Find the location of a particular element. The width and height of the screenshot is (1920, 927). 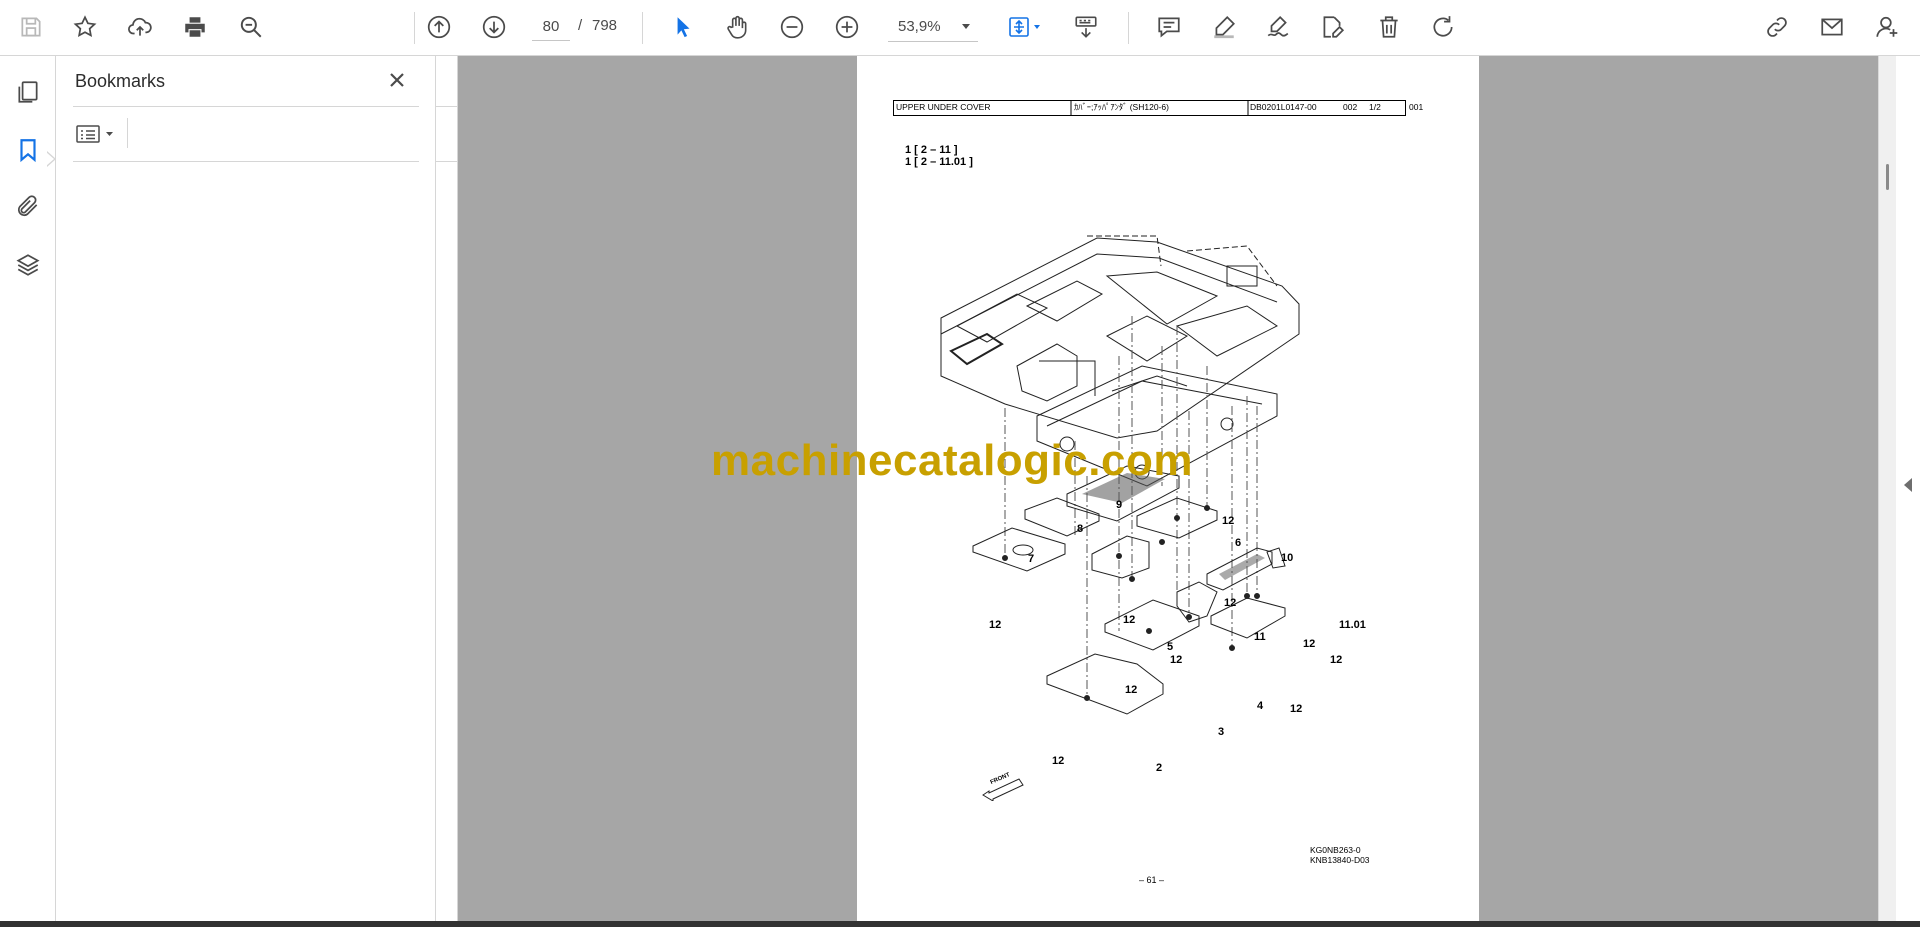

header-sheet-count: 1/2 is located at coordinates (1375, 107).